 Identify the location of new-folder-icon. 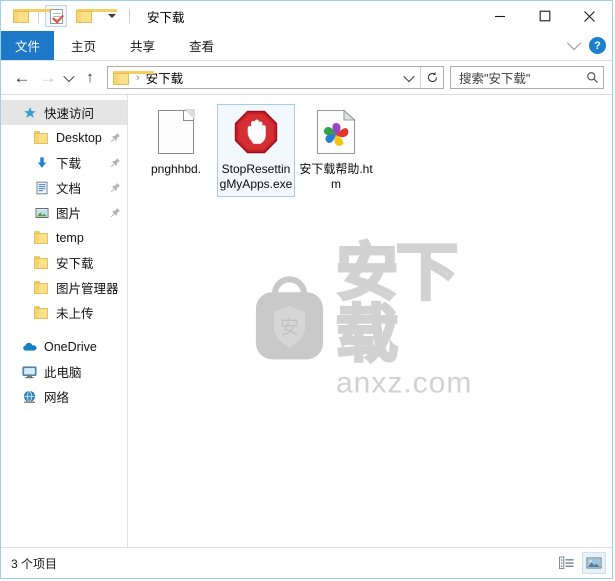
(95, 16).